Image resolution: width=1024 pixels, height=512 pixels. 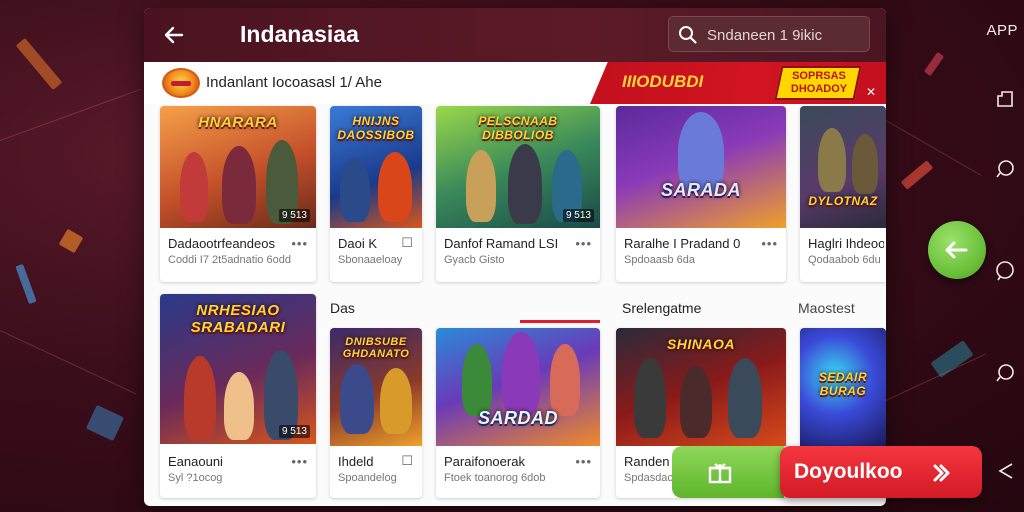 What do you see at coordinates (597, 73) in the screenshot?
I see `ad-flag-decoration` at bounding box center [597, 73].